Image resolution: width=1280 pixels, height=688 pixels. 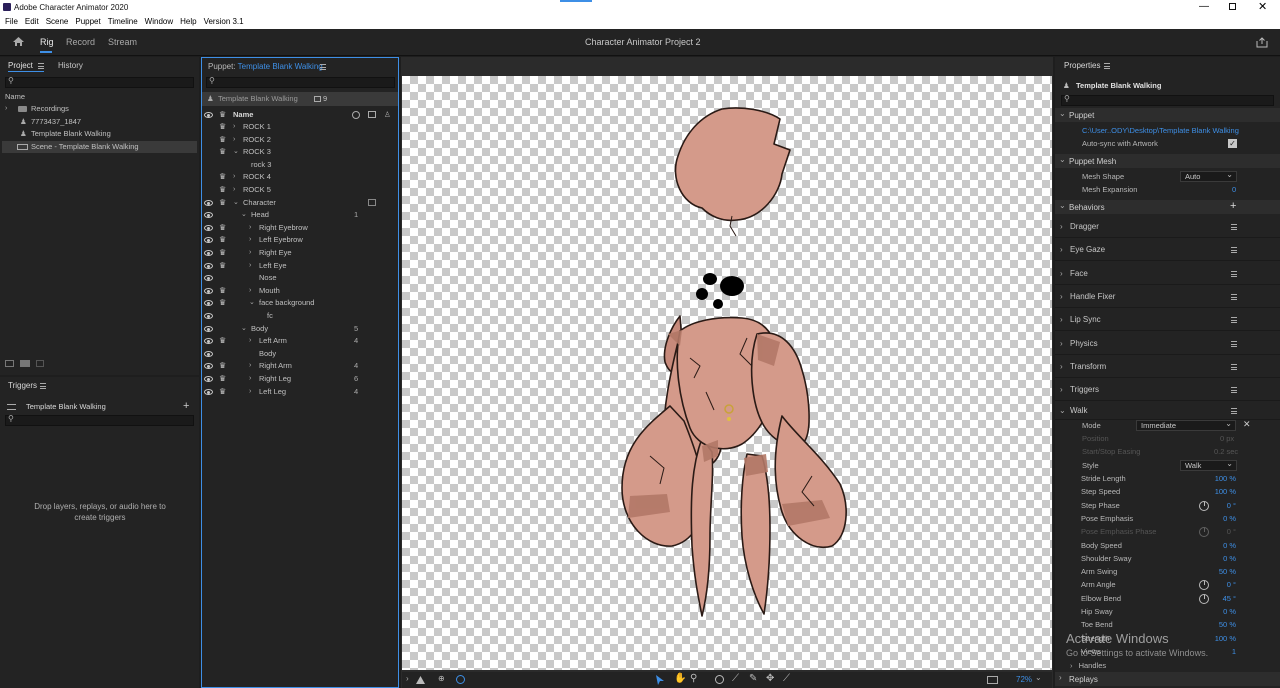 I want to click on behavior-face: › Face, so click(x=1167, y=274).